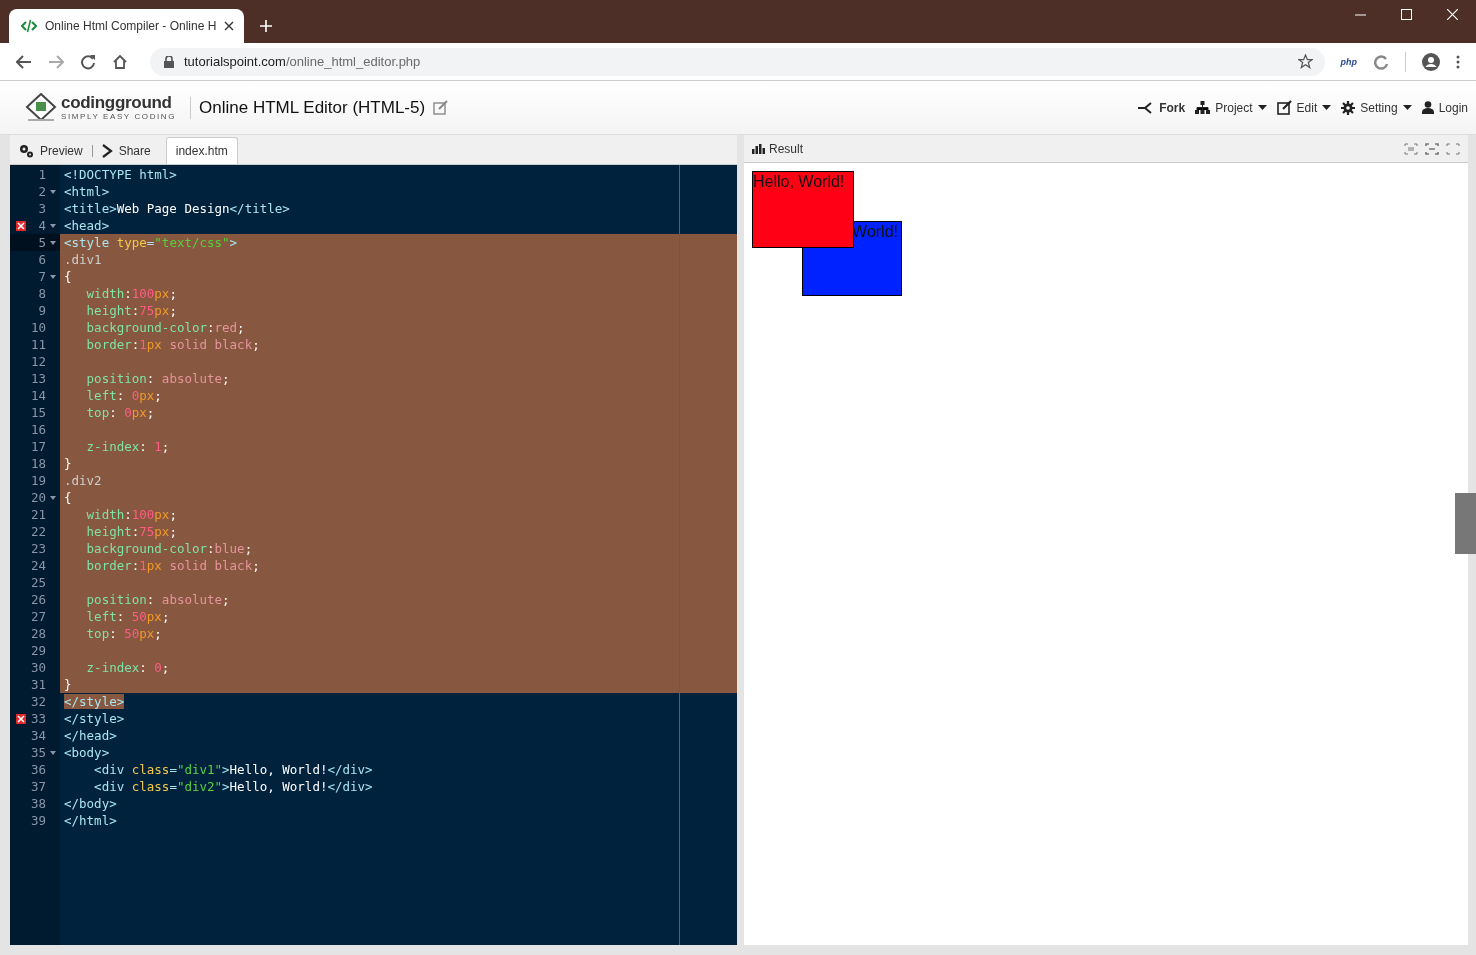 The width and height of the screenshot is (1476, 955). I want to click on line-number: 15, so click(37, 412).